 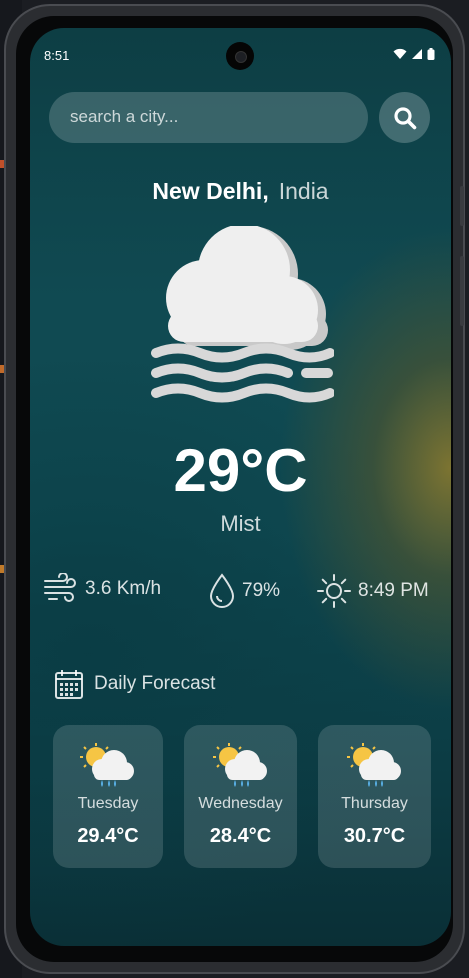 I want to click on volume-button, so click(x=462, y=206).